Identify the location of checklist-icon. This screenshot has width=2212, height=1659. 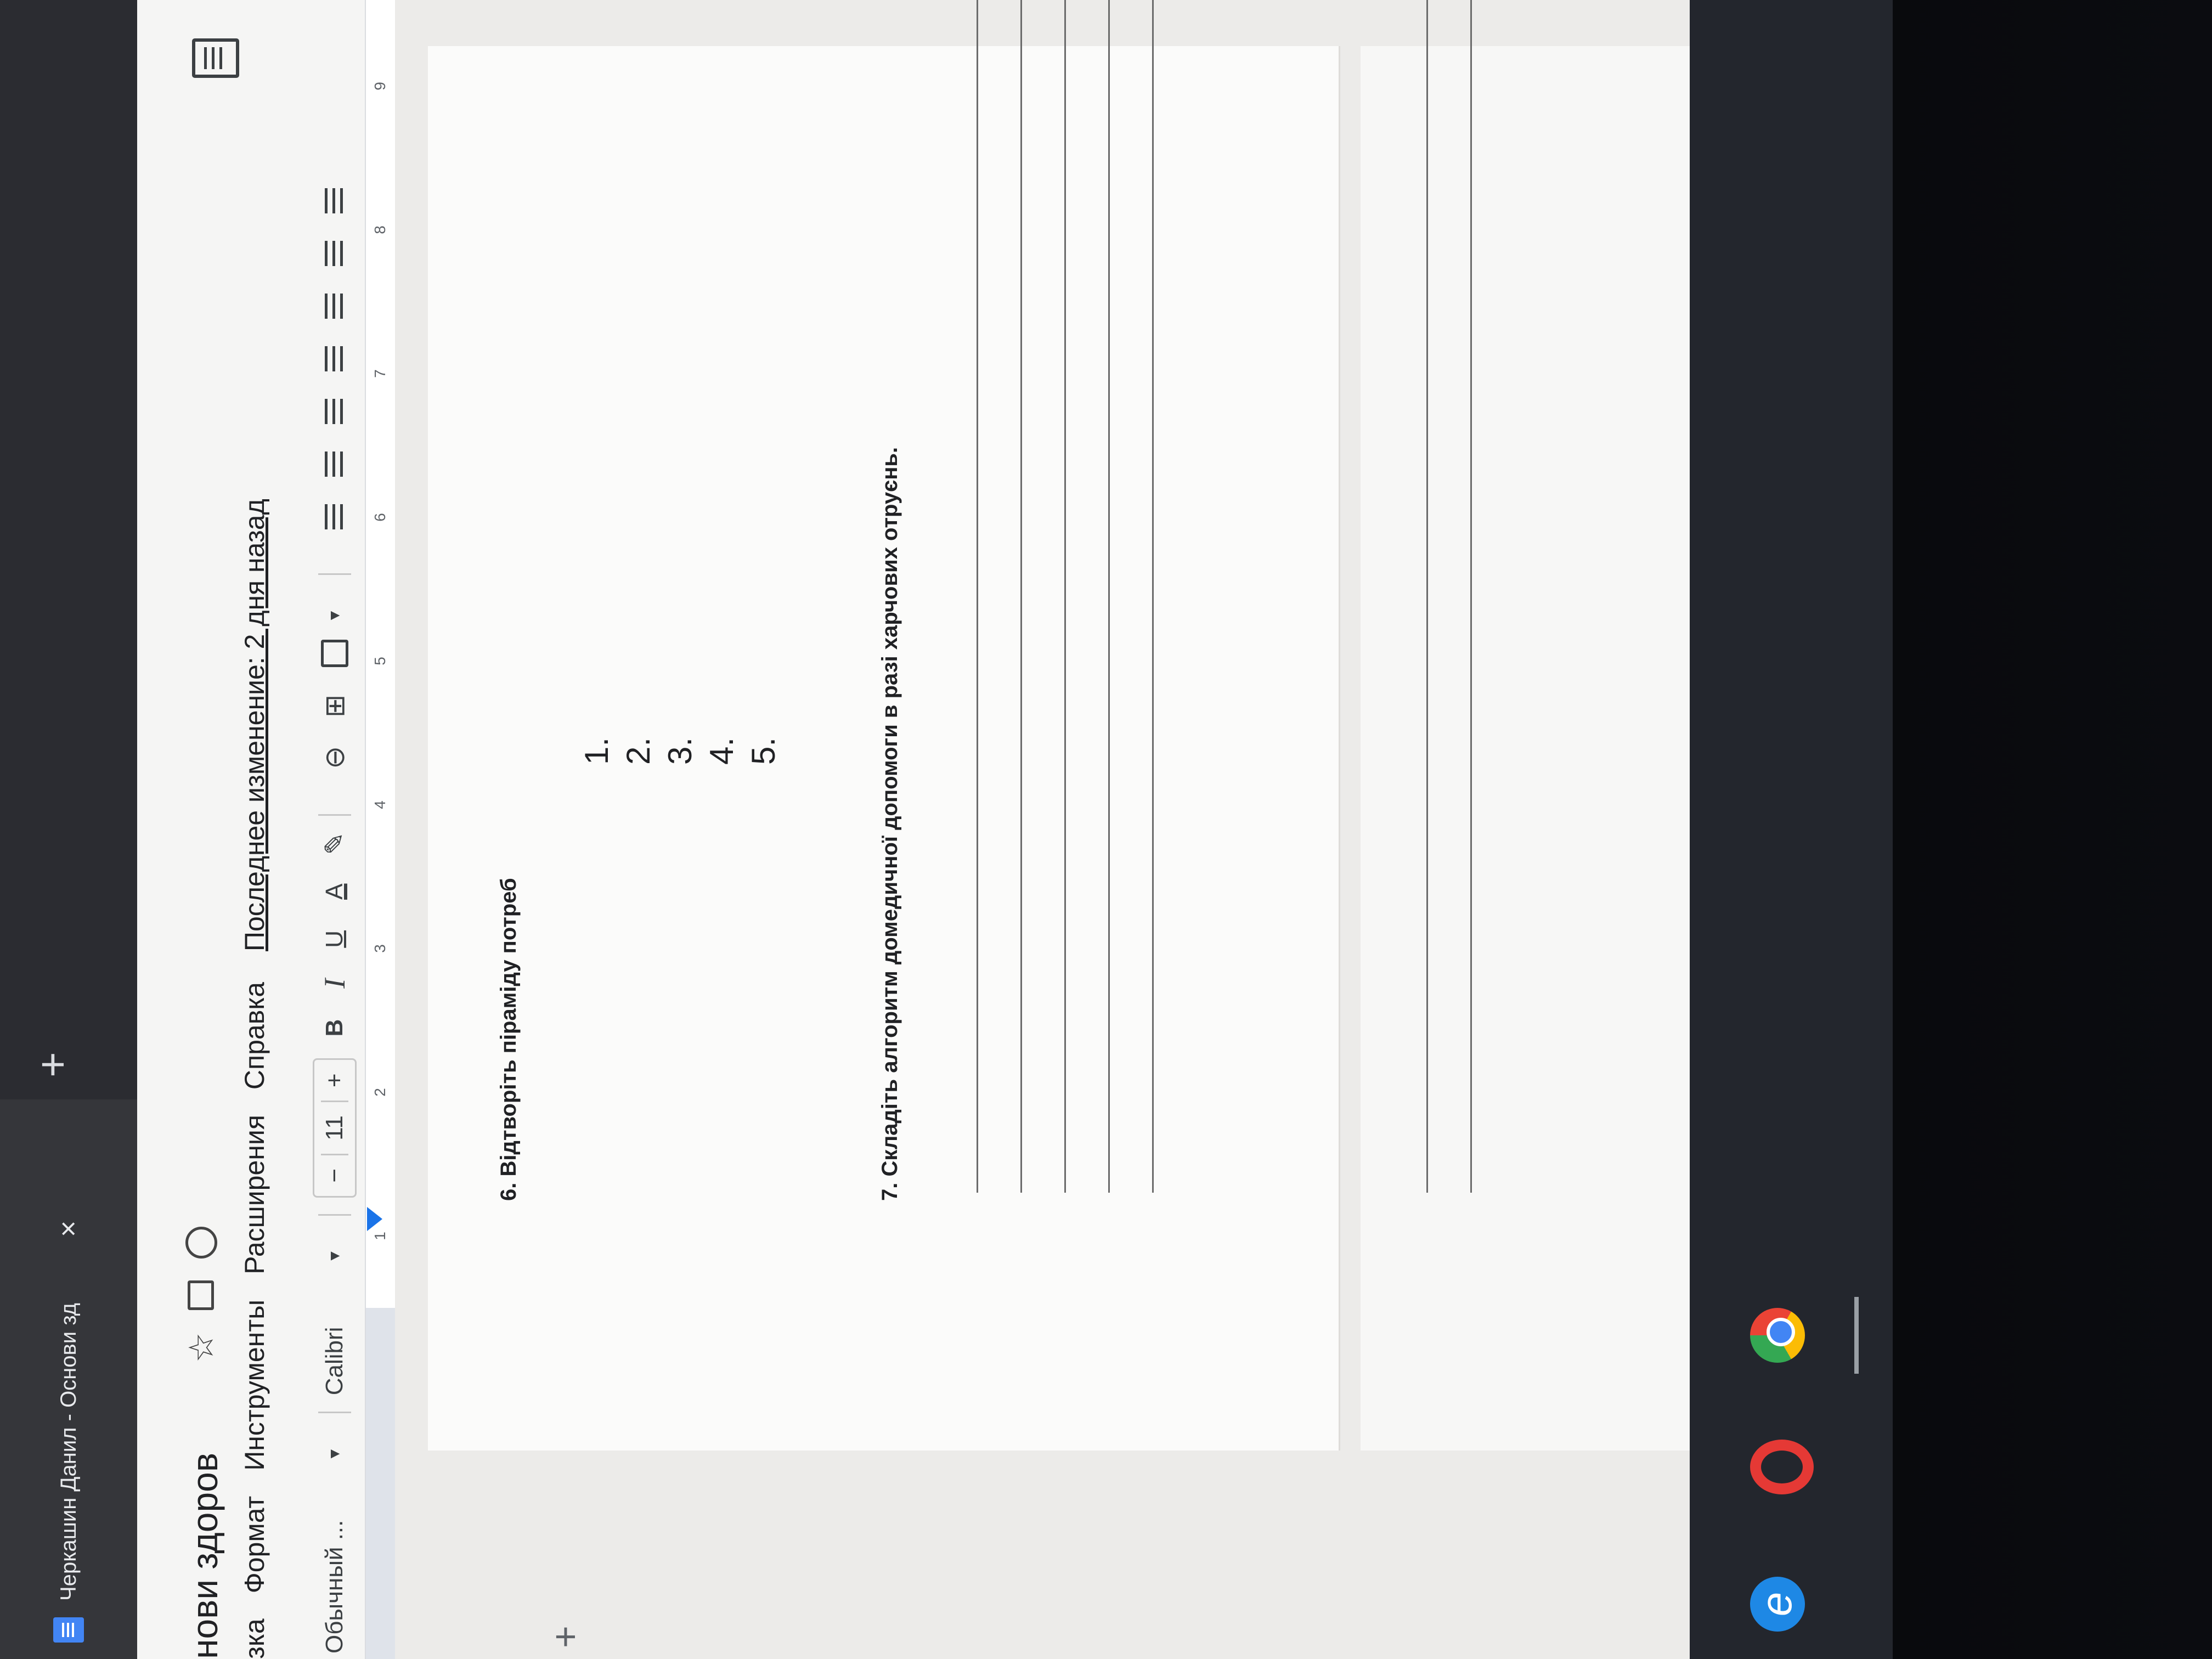
(335, 411).